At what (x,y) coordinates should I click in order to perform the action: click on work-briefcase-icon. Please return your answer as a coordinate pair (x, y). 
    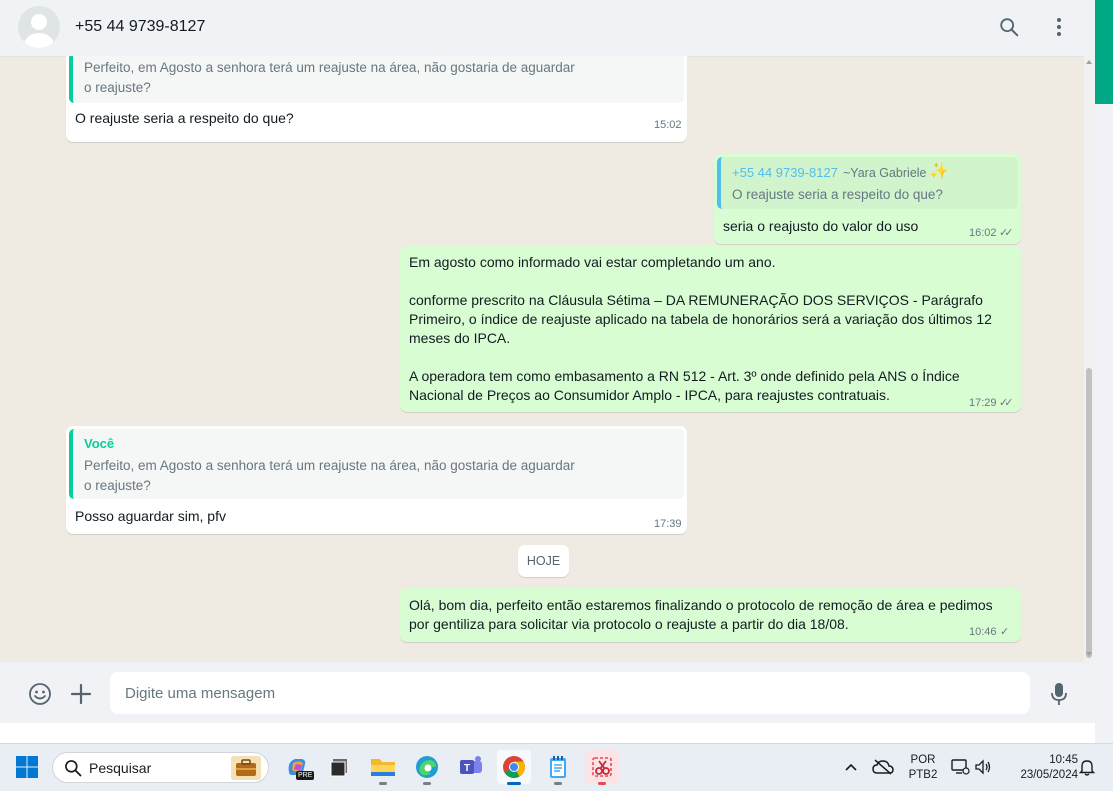
    Looking at the image, I should click on (246, 768).